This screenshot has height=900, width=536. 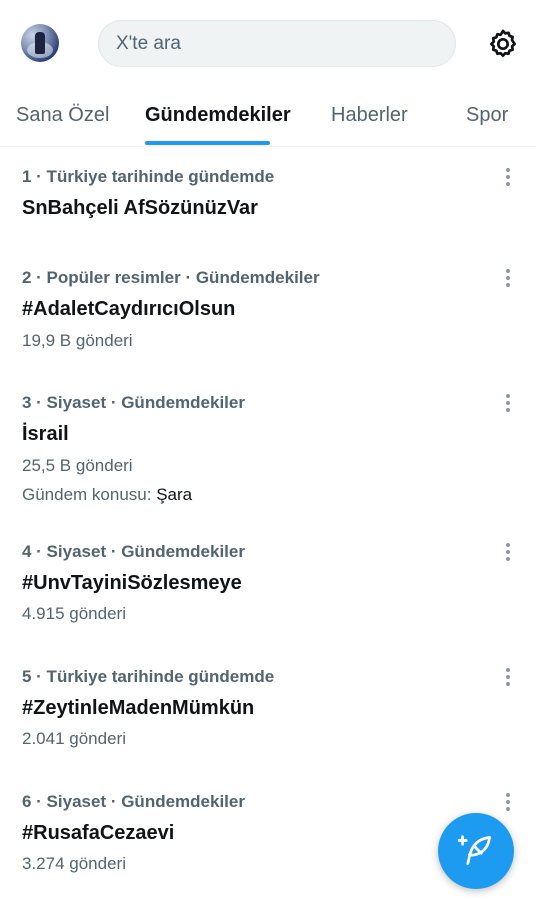 What do you see at coordinates (277, 43) in the screenshot?
I see `search-input: X'te ara` at bounding box center [277, 43].